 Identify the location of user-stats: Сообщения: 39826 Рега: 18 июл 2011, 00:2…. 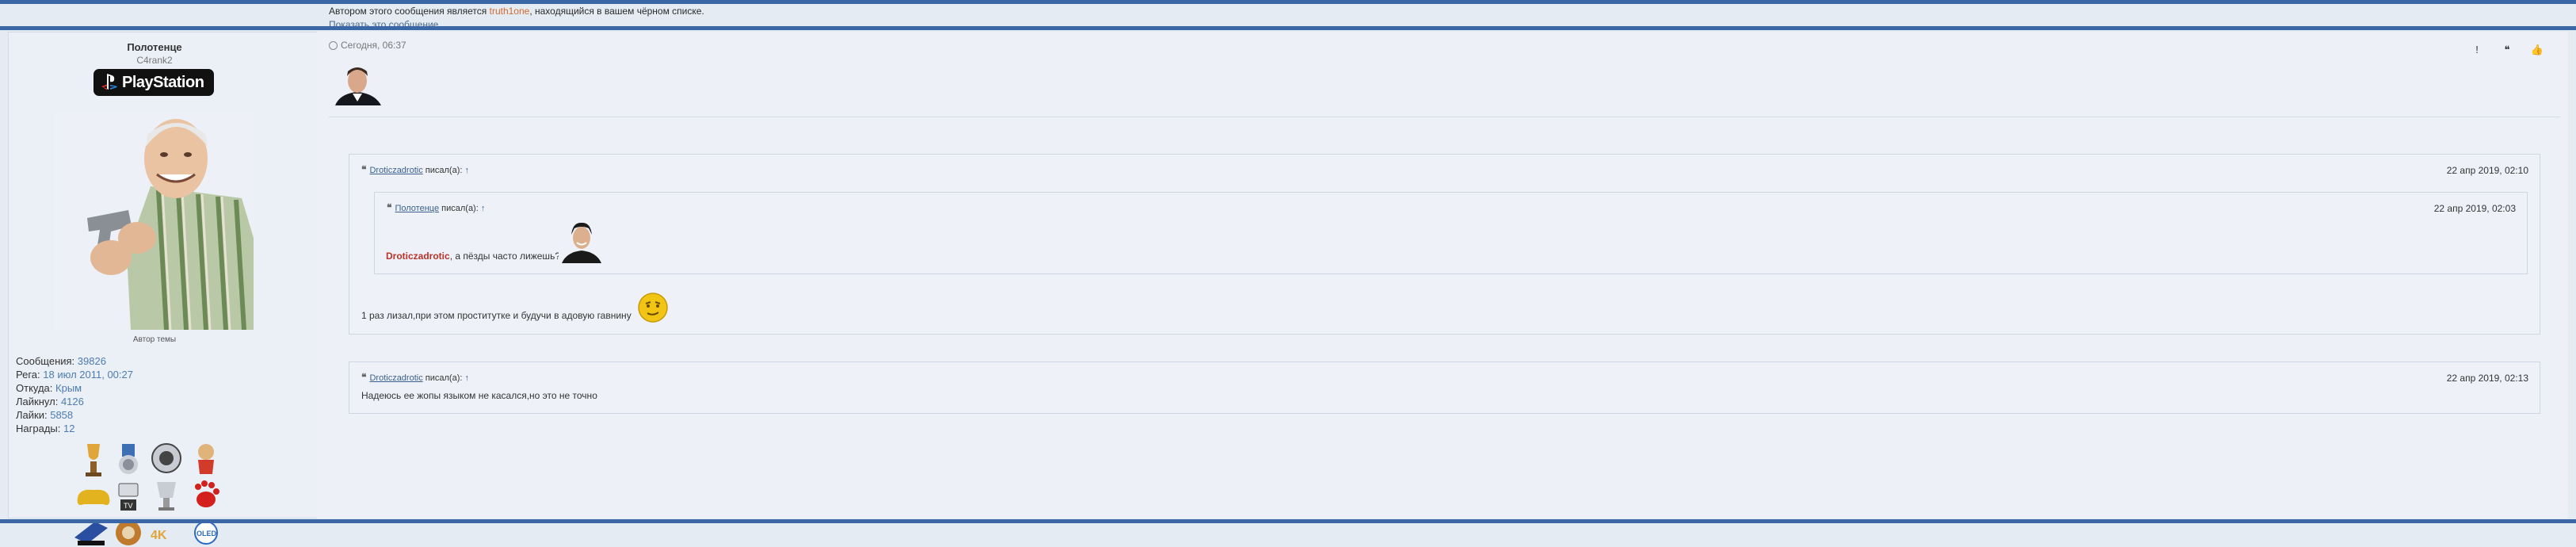
(74, 394).